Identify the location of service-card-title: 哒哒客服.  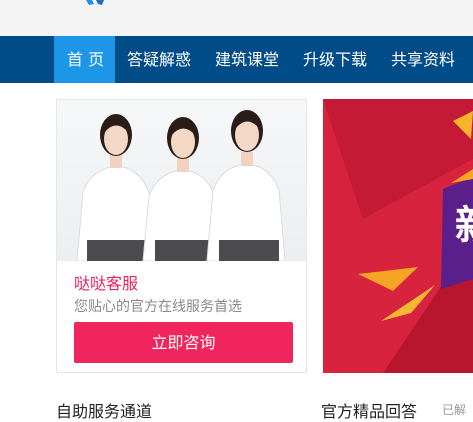
(106, 283).